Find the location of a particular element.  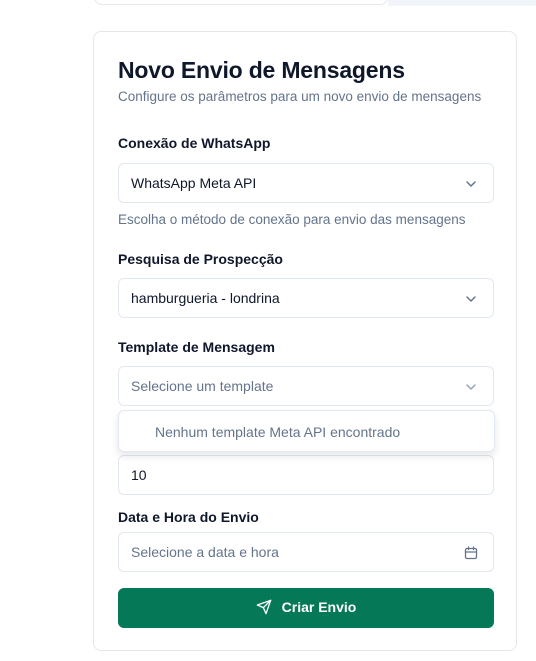

search-label: Pesquisa de Prospecção is located at coordinates (200, 259).